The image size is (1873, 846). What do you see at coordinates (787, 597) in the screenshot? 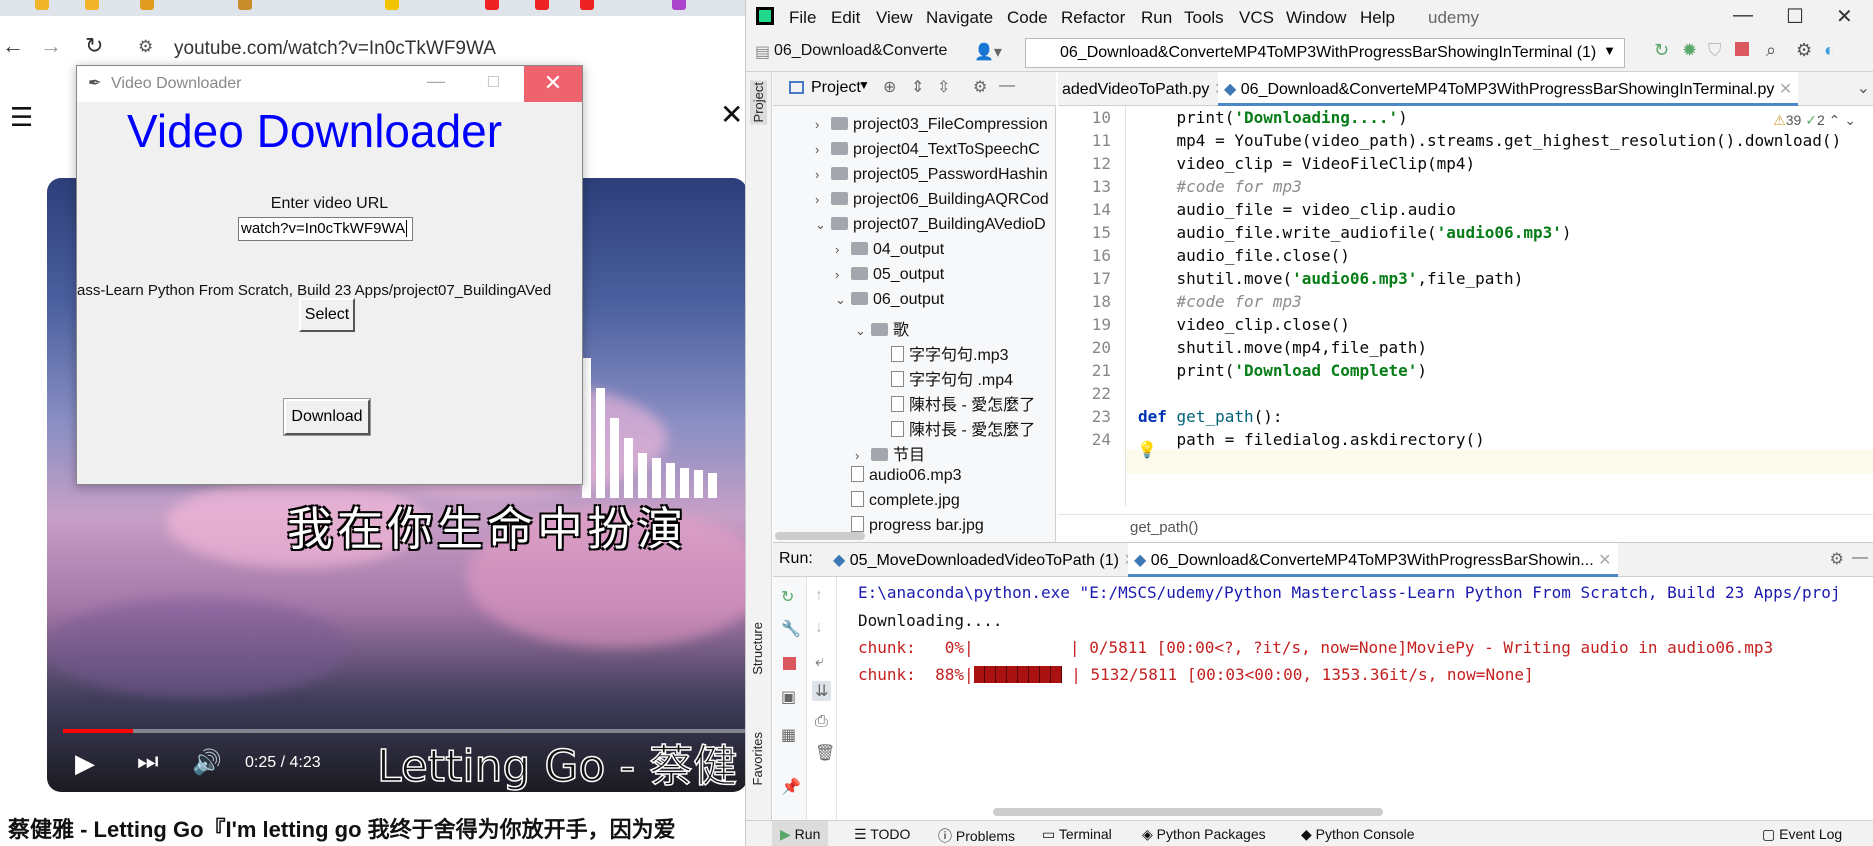
I see `rerun-icon: ↻` at bounding box center [787, 597].